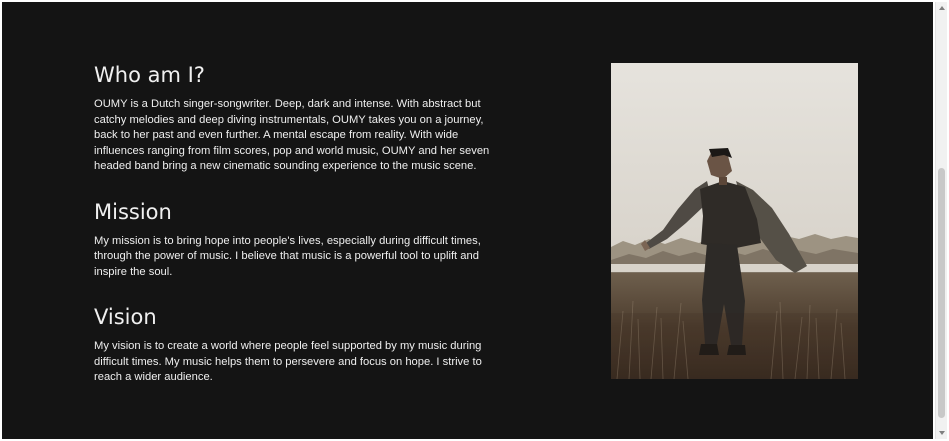  Describe the element at coordinates (942, 8) in the screenshot. I see `scroll-up-icon` at that location.